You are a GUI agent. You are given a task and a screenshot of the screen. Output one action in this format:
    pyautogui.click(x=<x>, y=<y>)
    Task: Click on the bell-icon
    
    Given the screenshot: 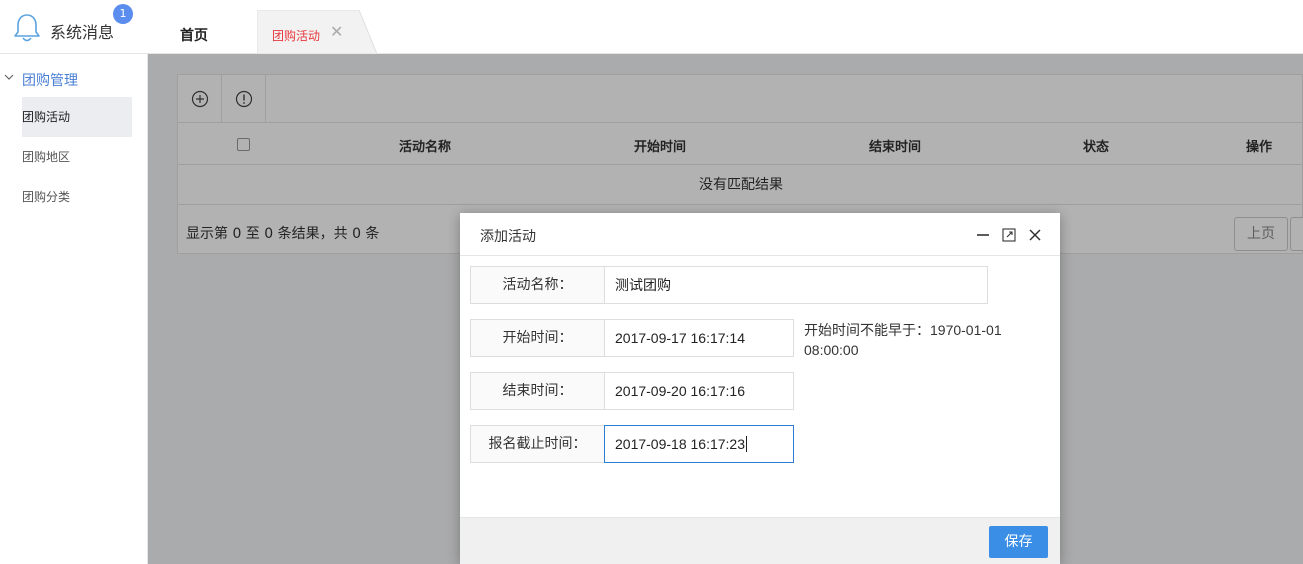 What is the action you would take?
    pyautogui.click(x=27, y=28)
    